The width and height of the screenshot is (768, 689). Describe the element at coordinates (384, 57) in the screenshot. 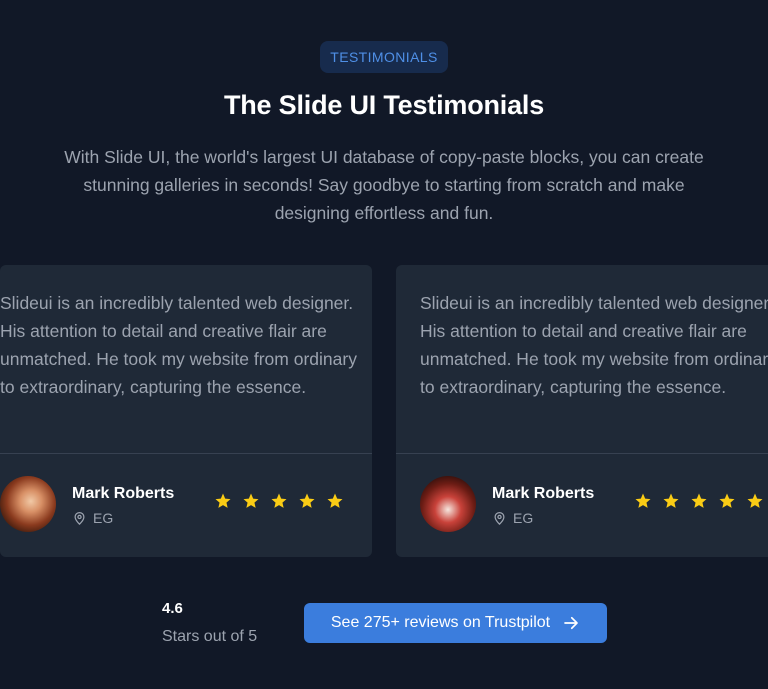

I see `section-badge: TESTIMONIALS` at that location.